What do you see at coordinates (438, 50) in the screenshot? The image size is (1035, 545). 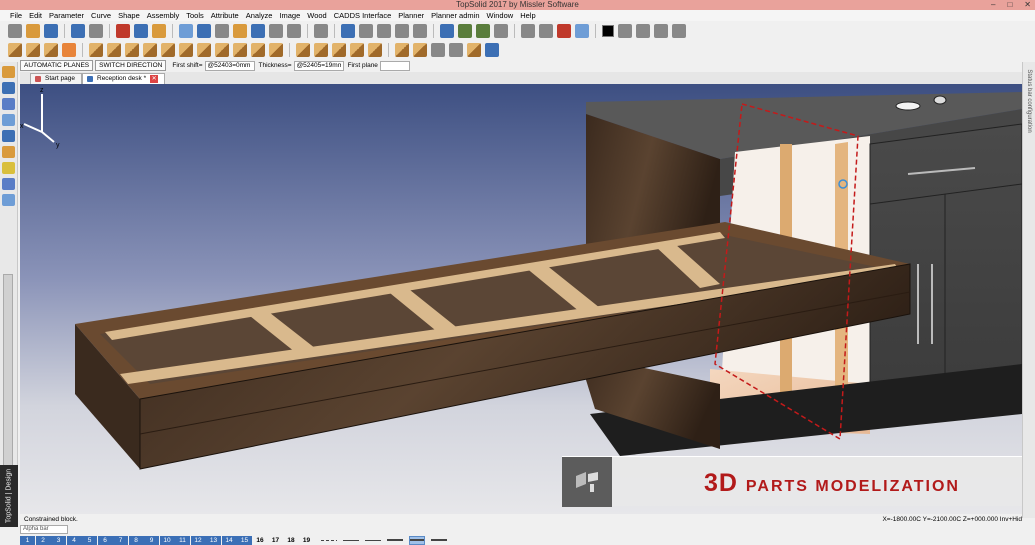 I see `wood-hole-icon` at bounding box center [438, 50].